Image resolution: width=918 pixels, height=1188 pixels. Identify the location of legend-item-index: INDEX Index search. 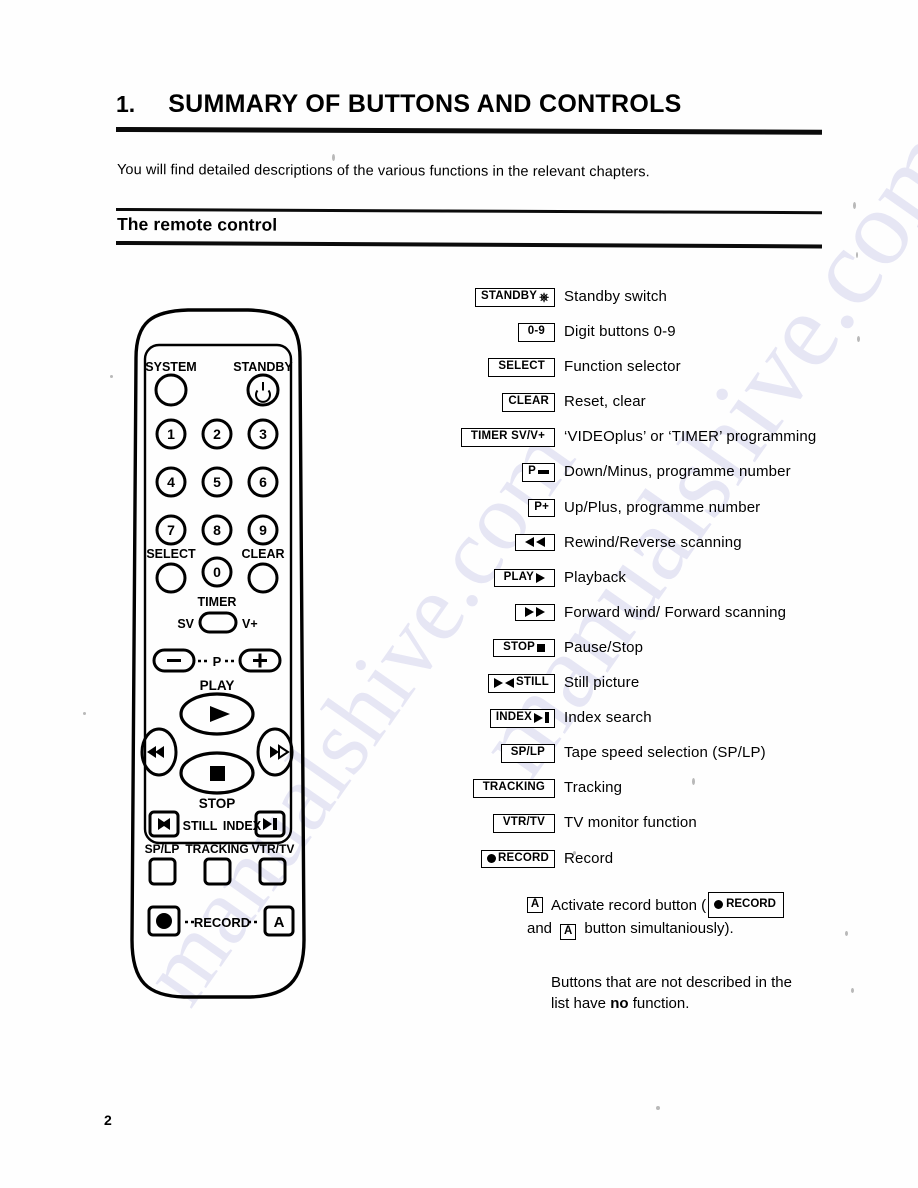
(675, 724).